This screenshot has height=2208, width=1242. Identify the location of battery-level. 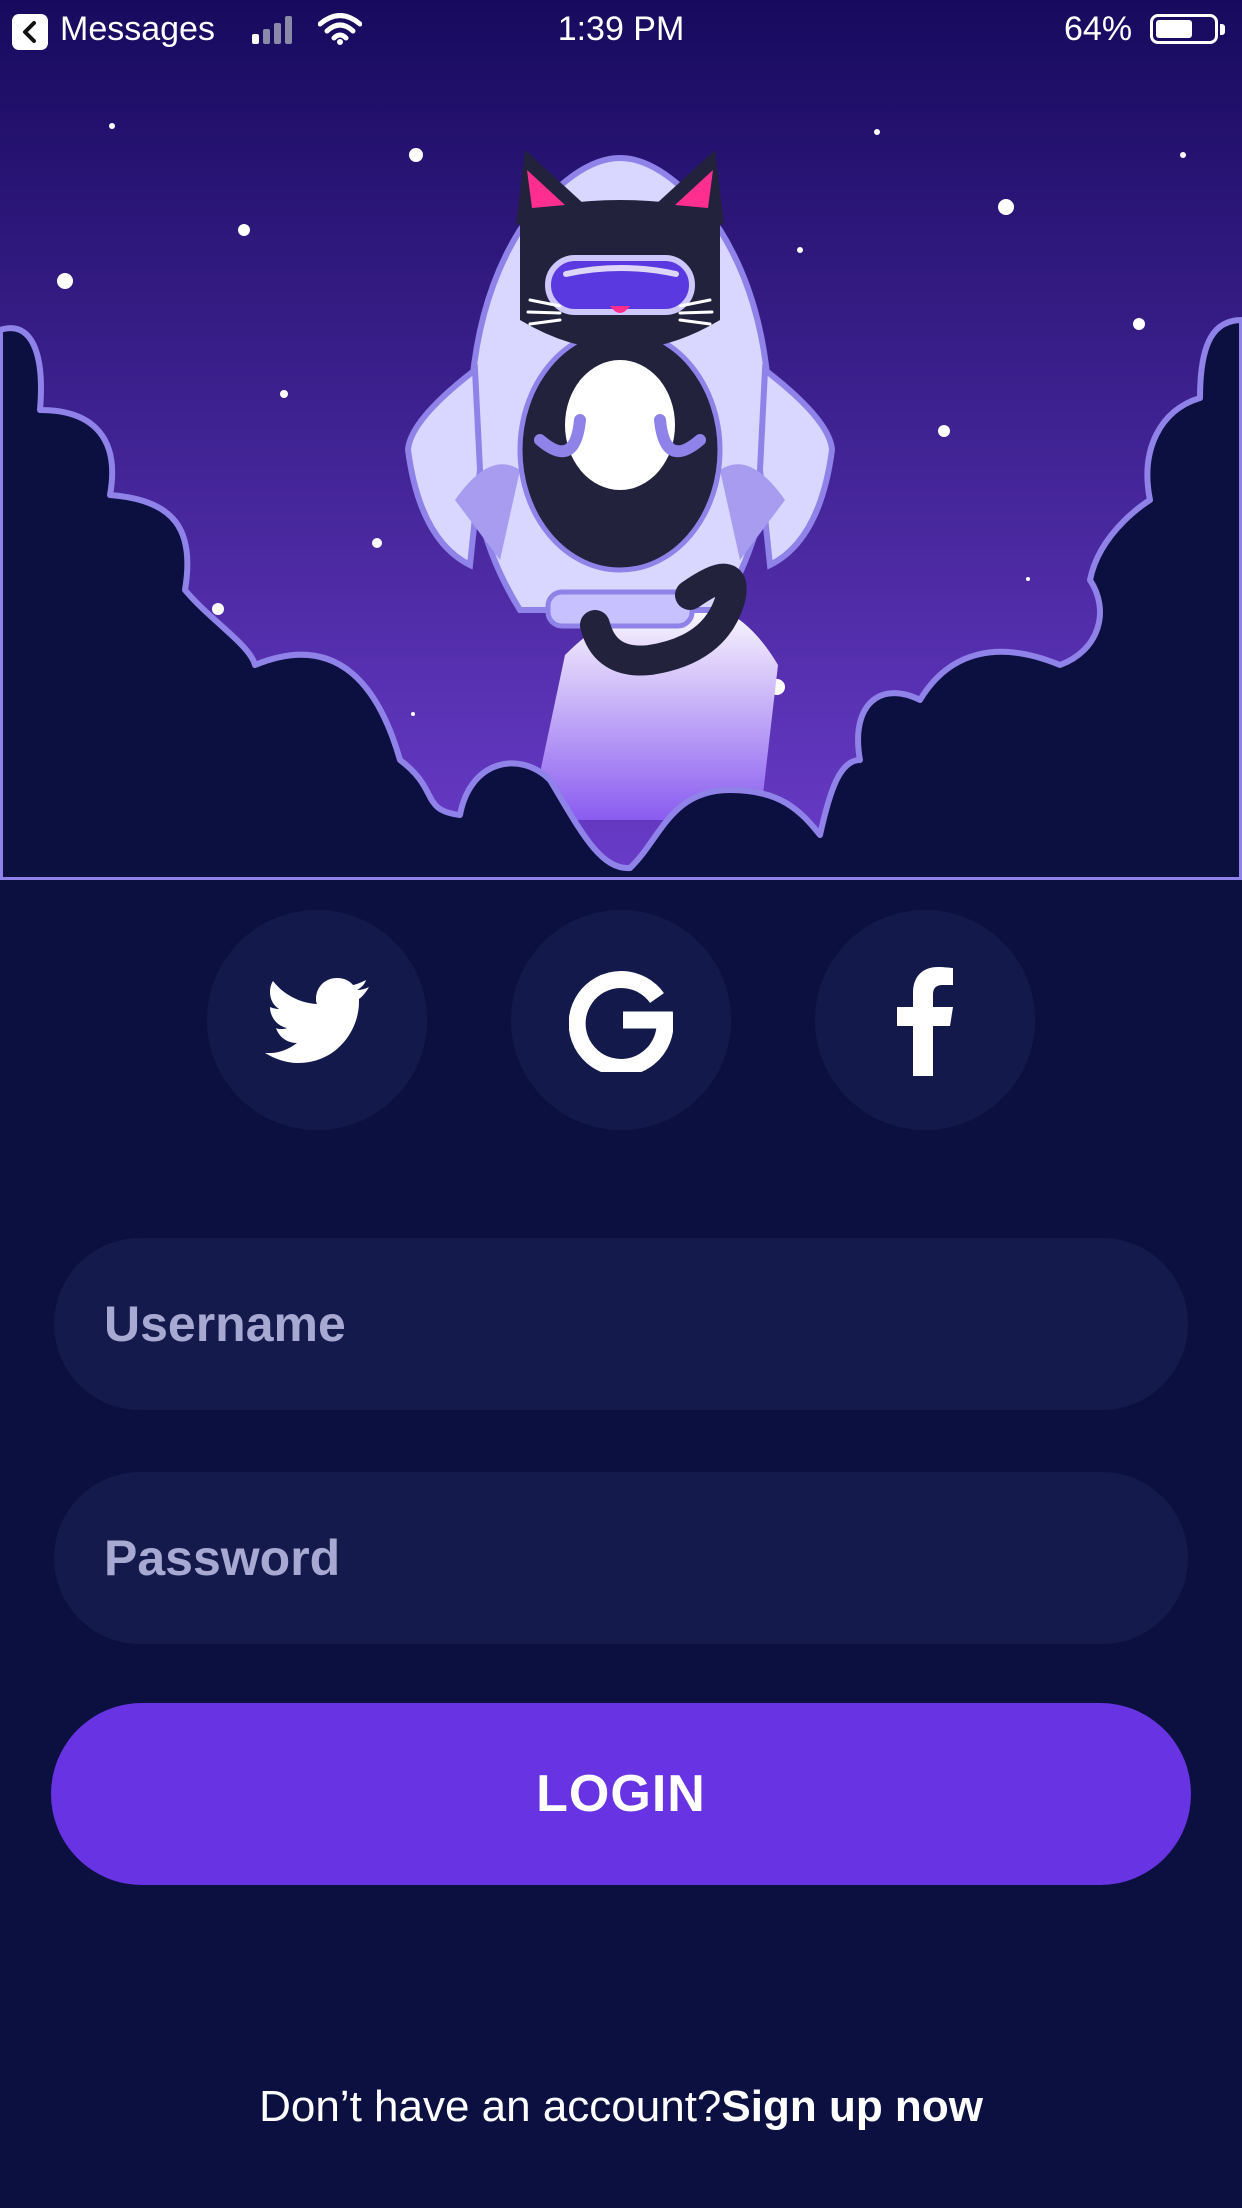
(1174, 29).